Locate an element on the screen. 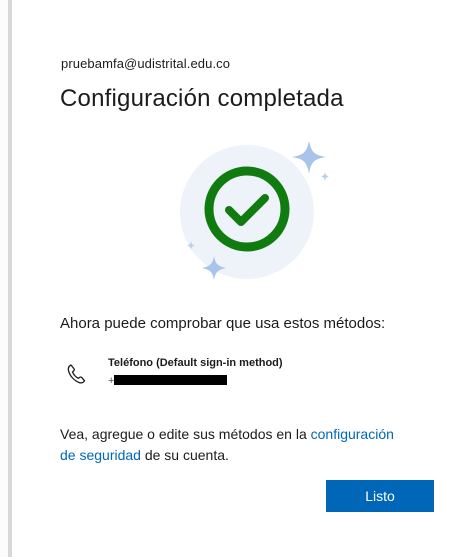 The height and width of the screenshot is (557, 469). auth-method-item: Teléfono (Default sign-in method) + is located at coordinates (230, 377).